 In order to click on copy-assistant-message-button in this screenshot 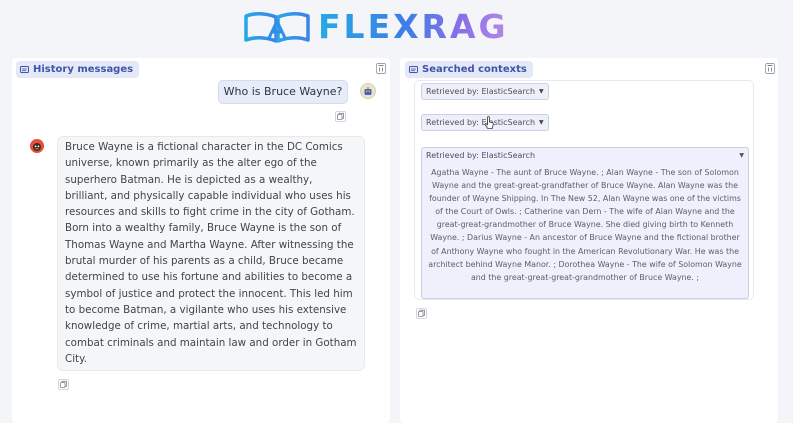, I will do `click(63, 384)`.